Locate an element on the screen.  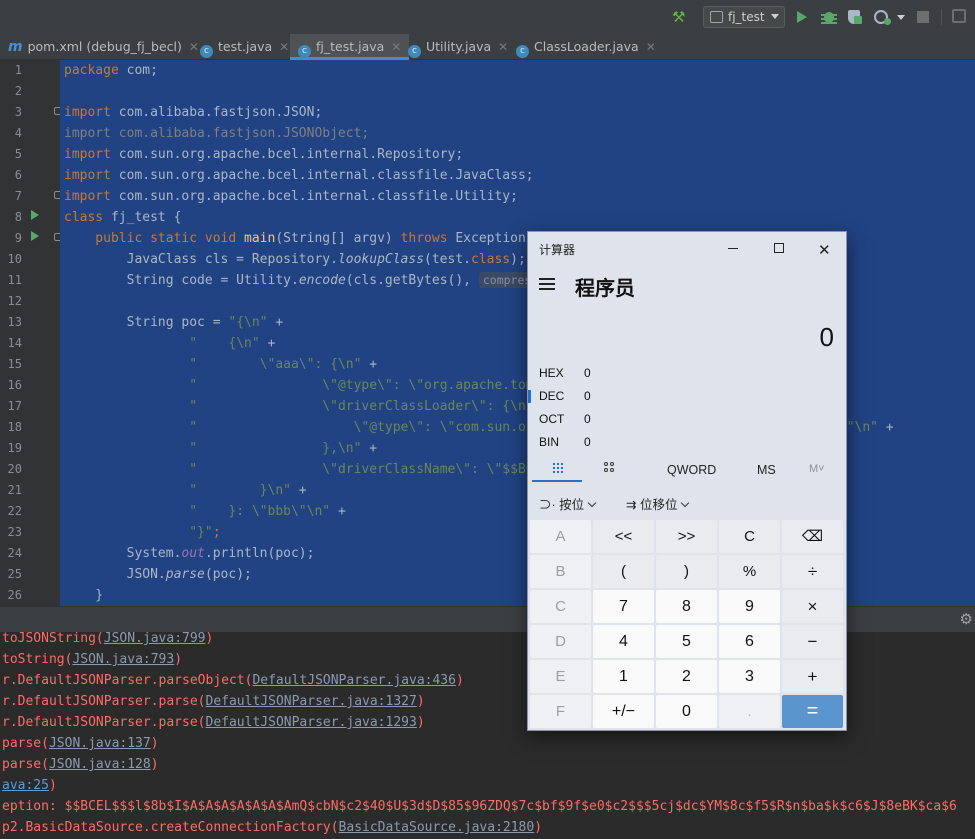
key-shift-left: << is located at coordinates (623, 536).